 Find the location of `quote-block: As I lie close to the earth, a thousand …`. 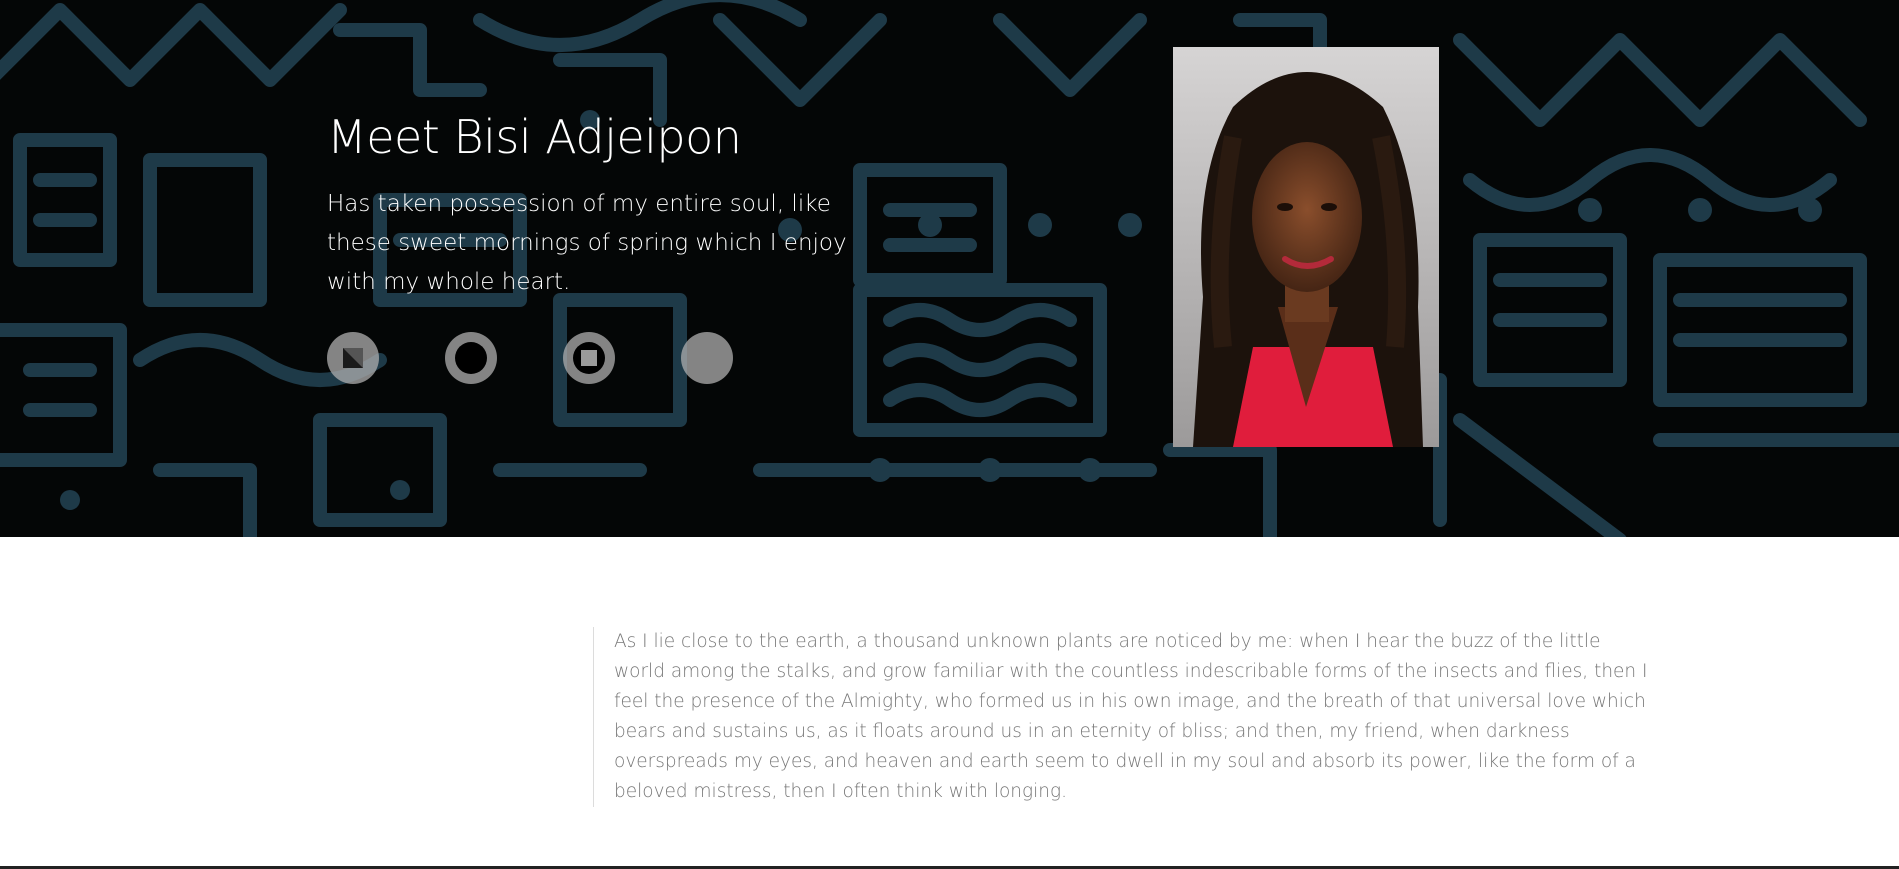

quote-block: As I lie close to the earth, a thousand … is located at coordinates (1123, 717).